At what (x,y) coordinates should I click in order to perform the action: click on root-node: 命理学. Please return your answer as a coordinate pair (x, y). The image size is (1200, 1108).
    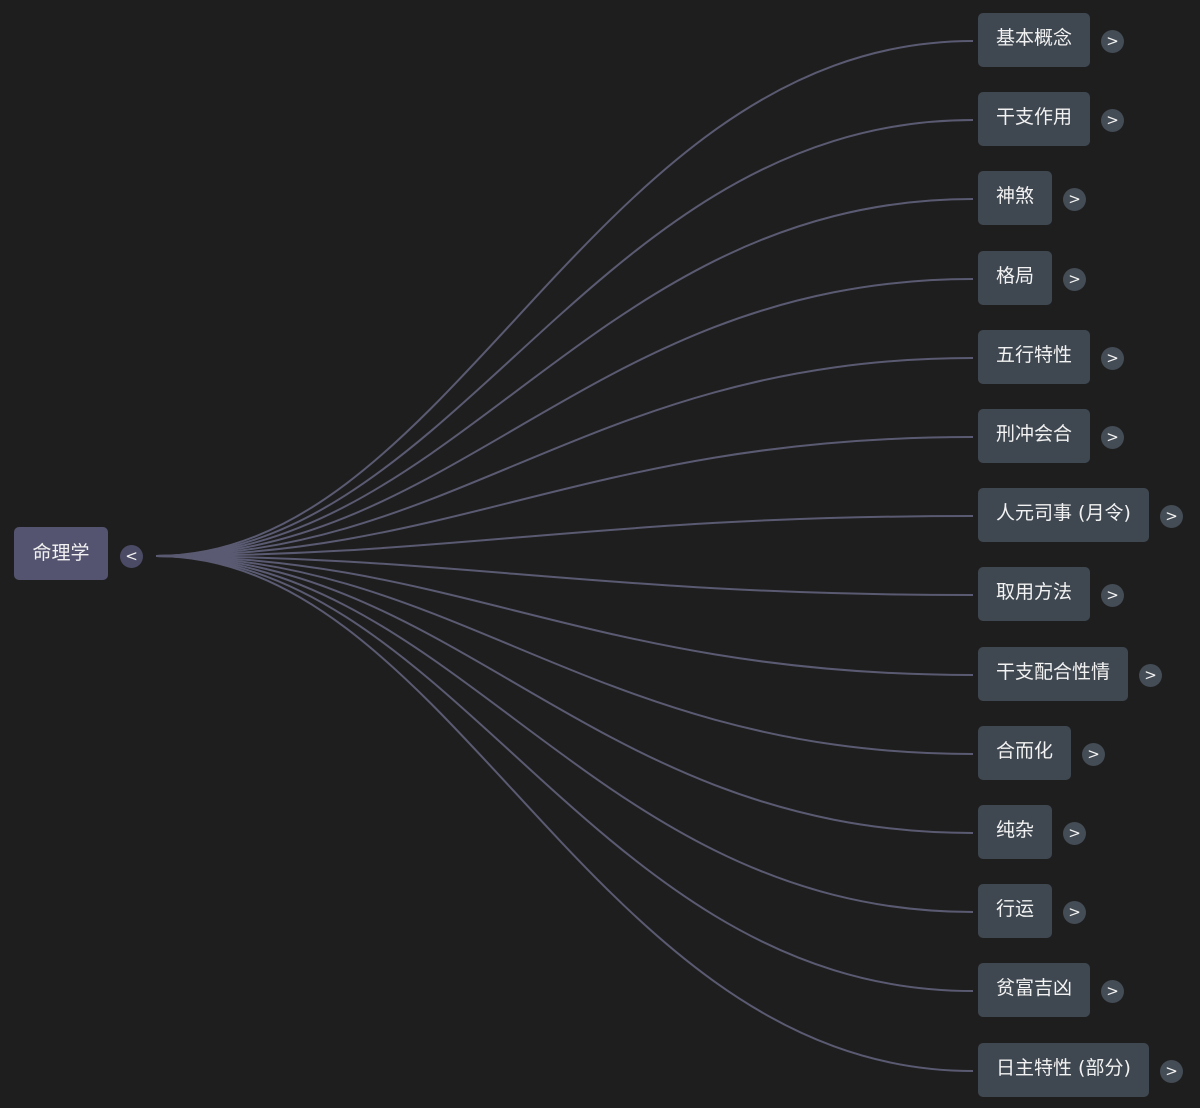
    Looking at the image, I should click on (61, 553).